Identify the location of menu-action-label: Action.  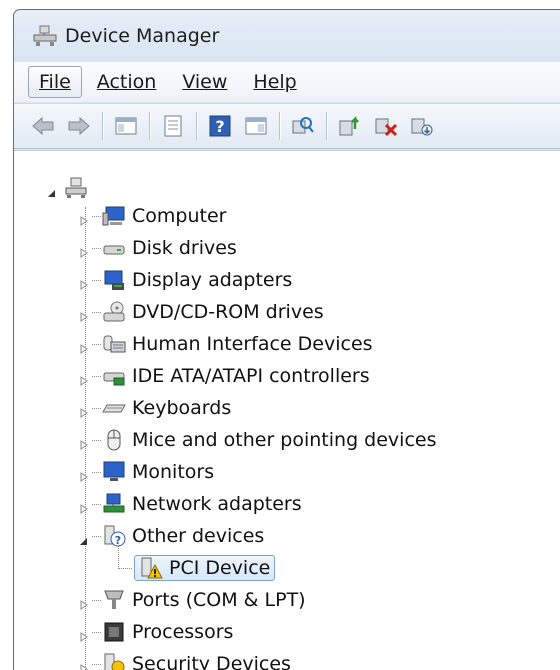
(126, 82).